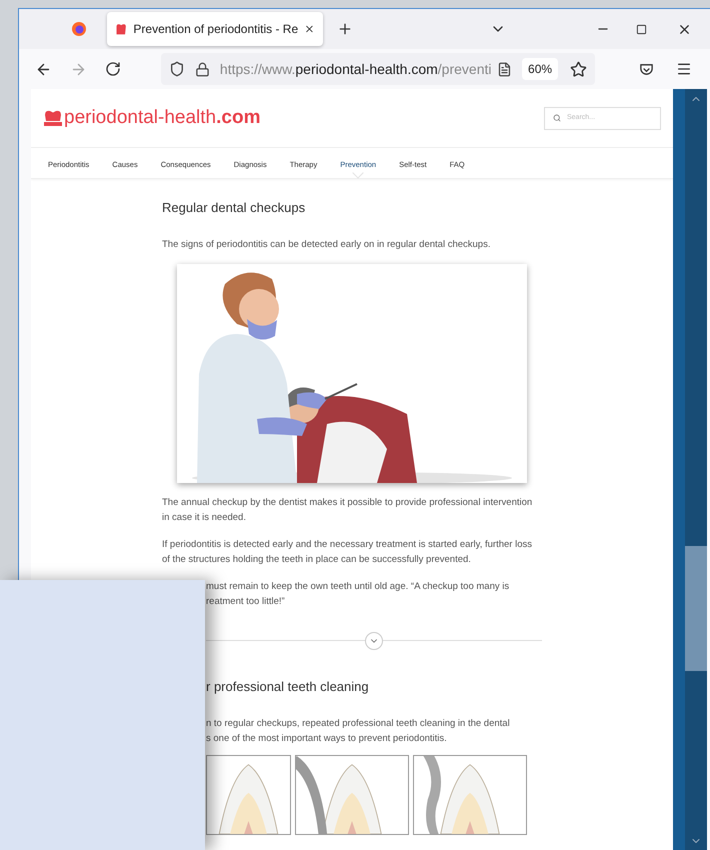 This screenshot has height=850, width=710. Describe the element at coordinates (347, 552) in the screenshot. I see `paragraph: If periodontitis is detected early and the necessary treatment is started early, further loss of the structures holding the teeth in place can be successfully prevented.` at that location.